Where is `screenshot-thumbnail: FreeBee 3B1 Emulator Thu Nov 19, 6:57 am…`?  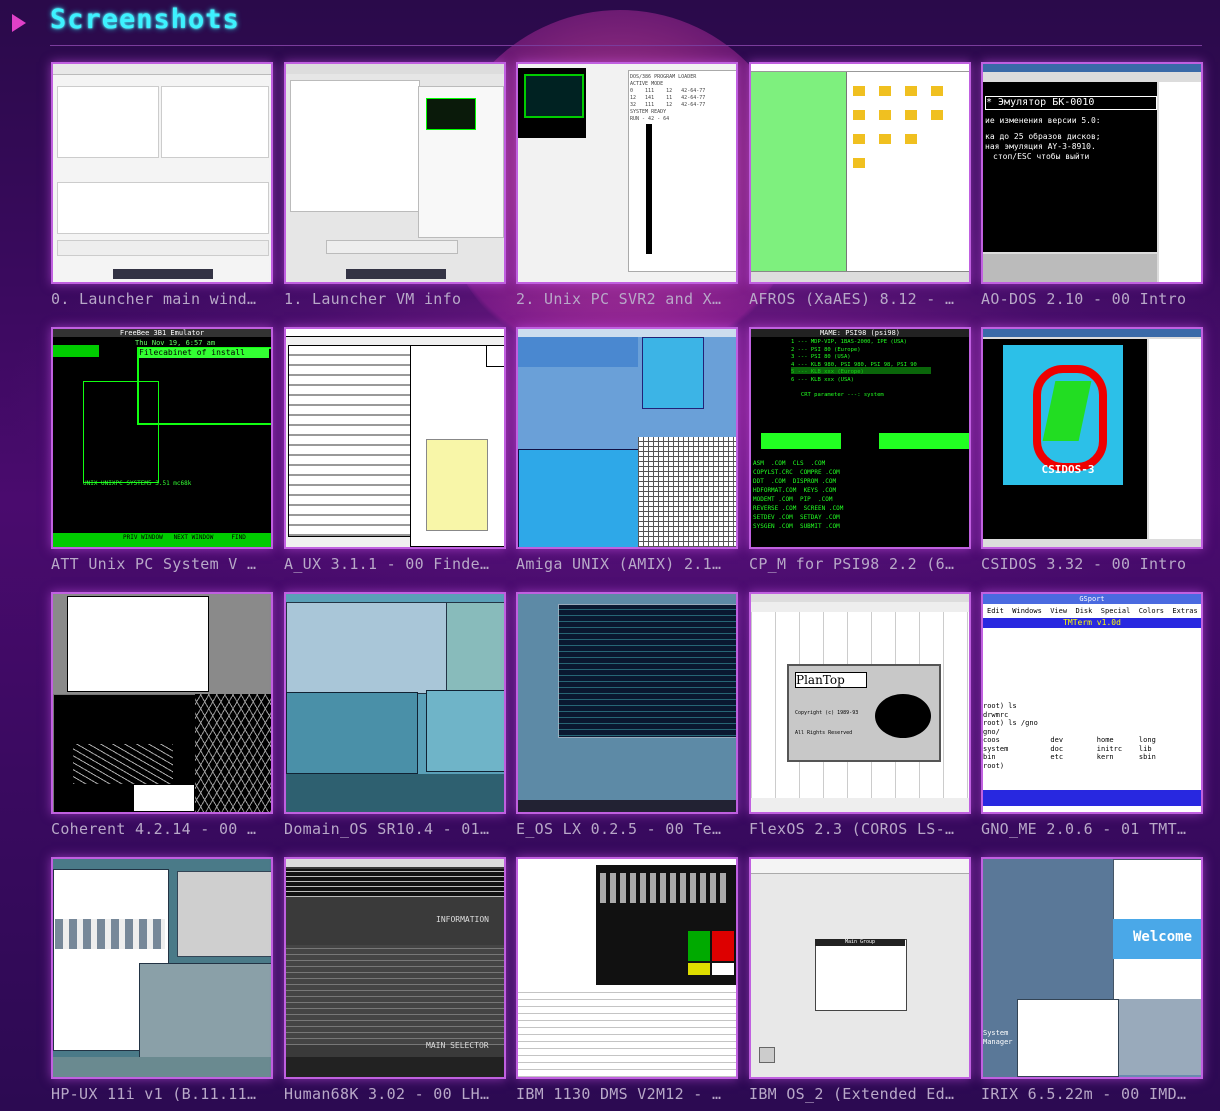
screenshot-thumbnail: FreeBee 3B1 Emulator Thu Nov 19, 6:57 am… is located at coordinates (162, 438).